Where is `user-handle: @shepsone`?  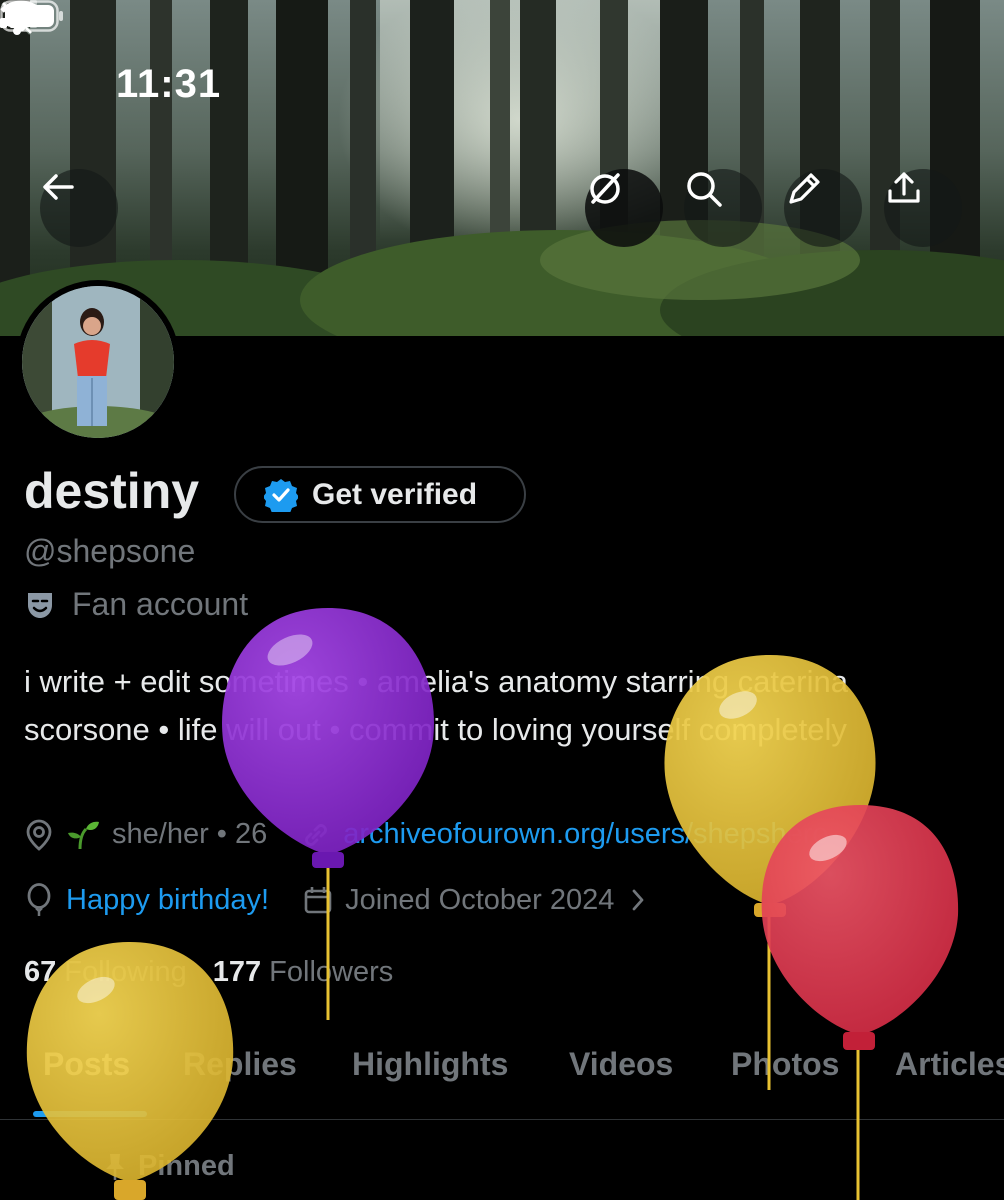 user-handle: @shepsone is located at coordinates (110, 551).